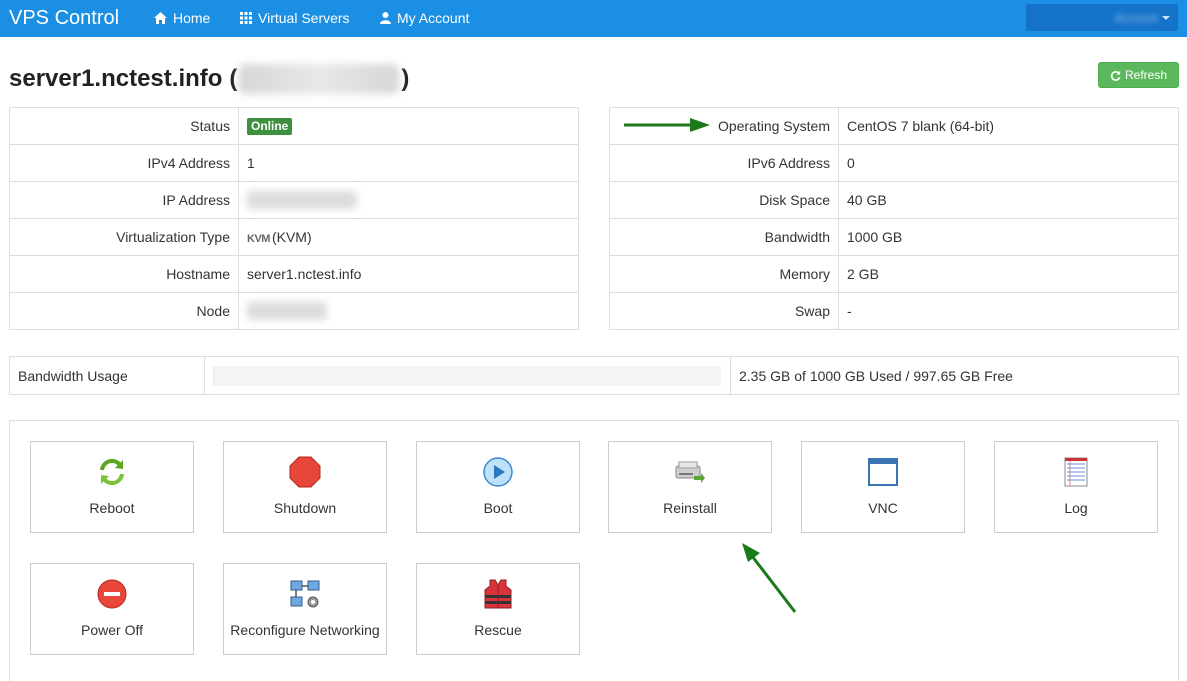 The height and width of the screenshot is (681, 1187). I want to click on brand-logo: VPS Control, so click(64, 18).